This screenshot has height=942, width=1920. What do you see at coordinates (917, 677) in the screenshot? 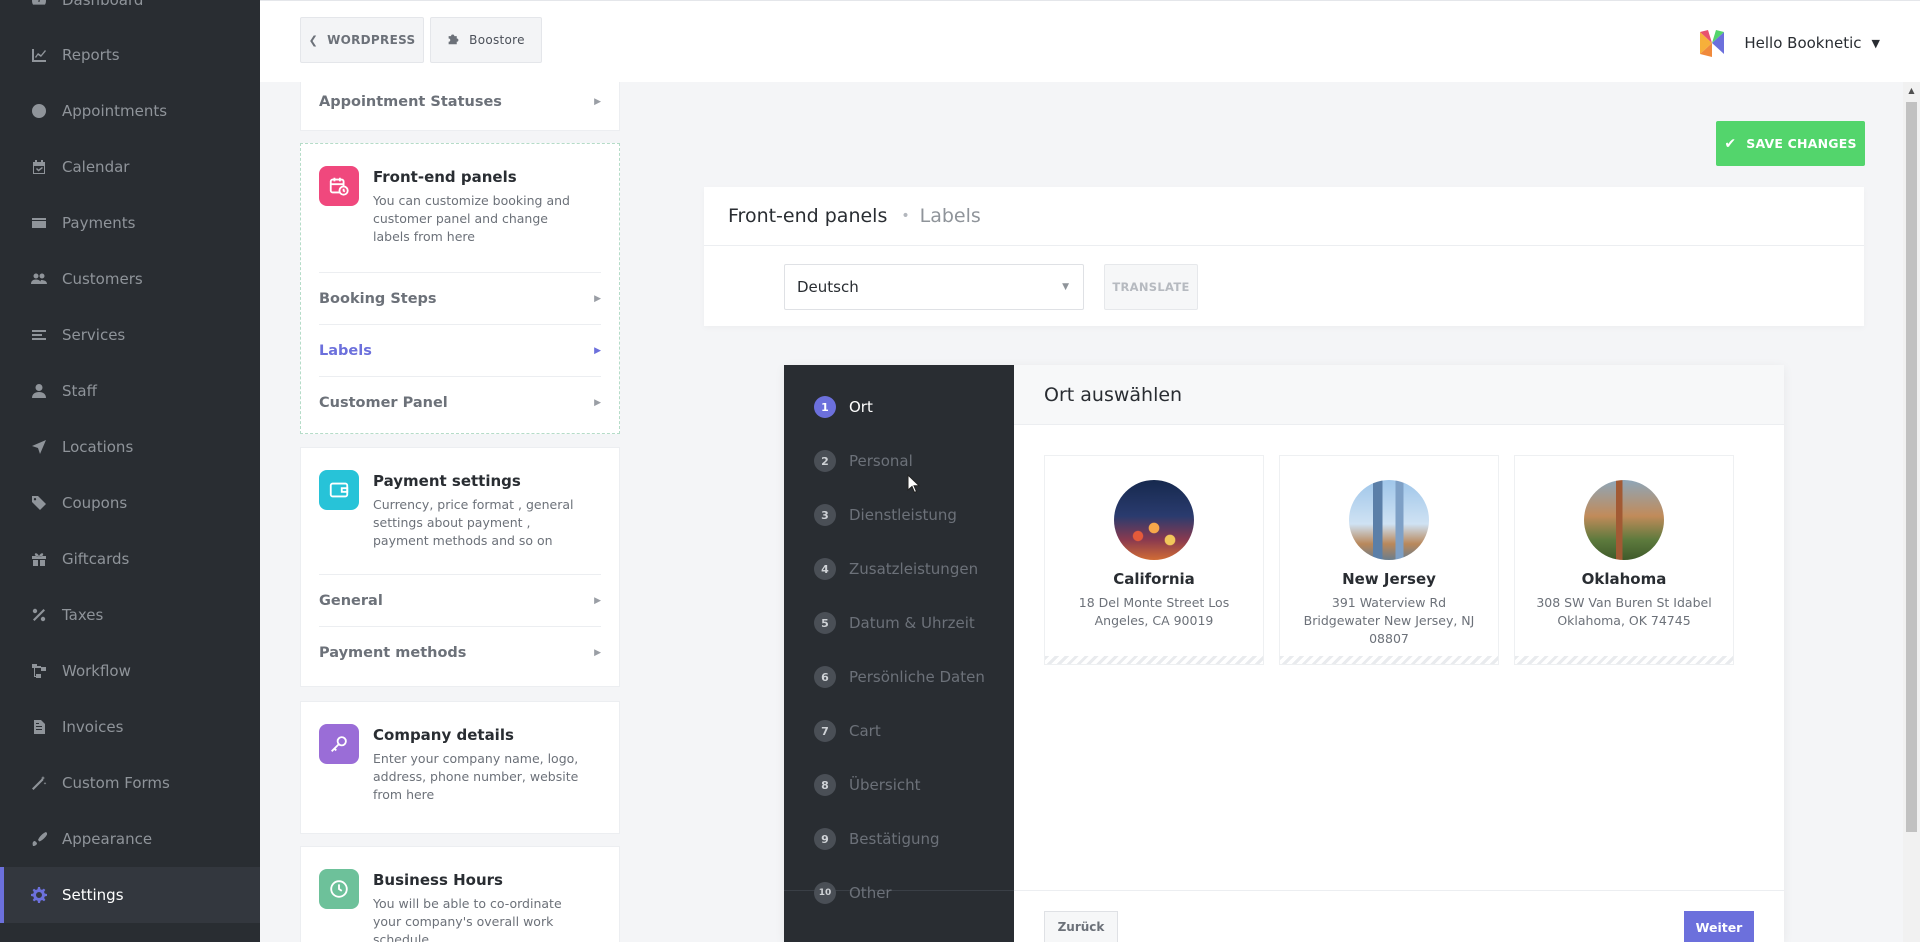
I see `step-label: Persönliche Daten` at bounding box center [917, 677].